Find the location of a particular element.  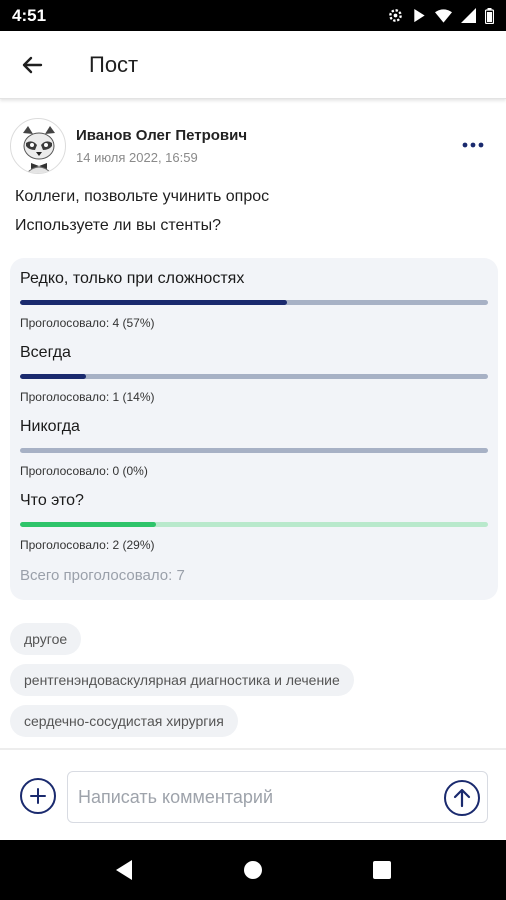

author-avatar is located at coordinates (38, 146).